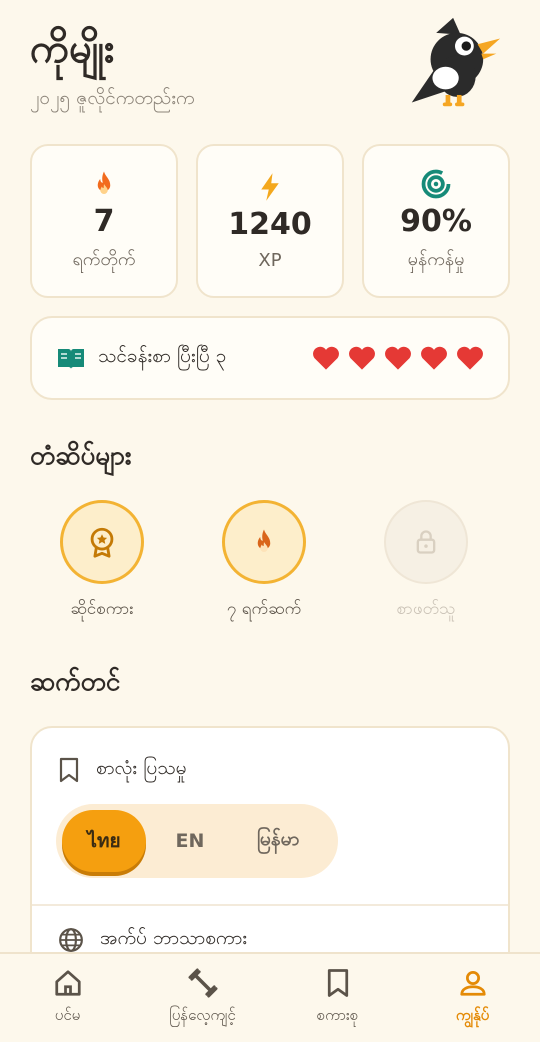 The width and height of the screenshot is (540, 1042). I want to click on badges-row: ဆိုင်စကား ၇ ရက်ဆက် စာဖတ်သူ, so click(270, 565).